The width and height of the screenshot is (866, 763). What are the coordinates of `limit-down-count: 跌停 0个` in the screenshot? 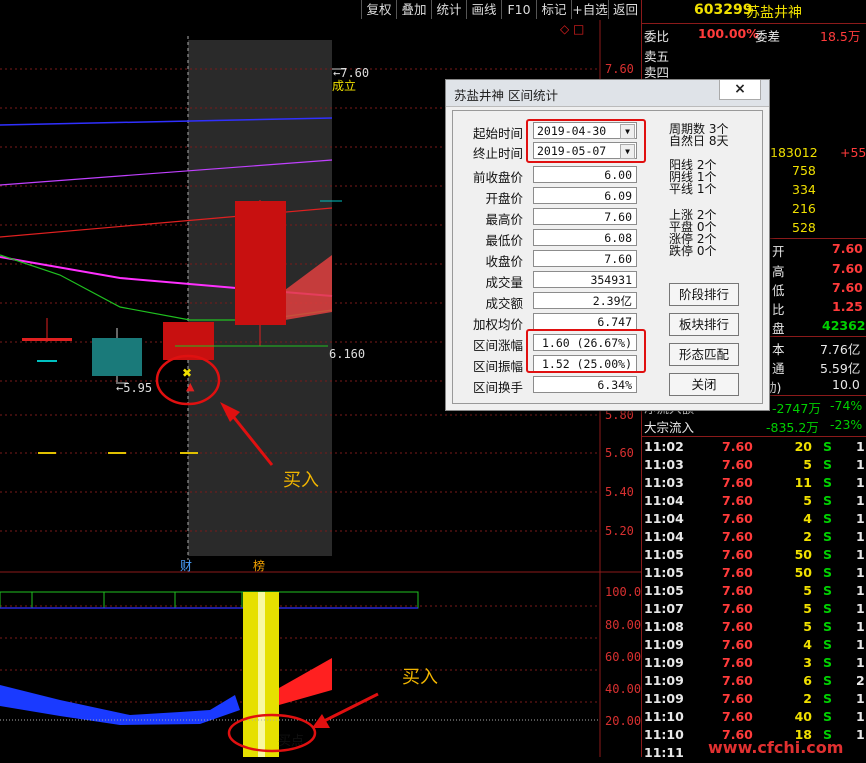 It's located at (693, 251).